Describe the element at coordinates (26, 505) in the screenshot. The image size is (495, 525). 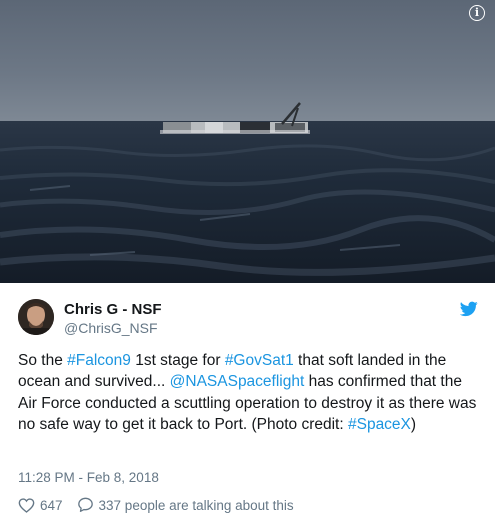
I see `heart-icon` at that location.